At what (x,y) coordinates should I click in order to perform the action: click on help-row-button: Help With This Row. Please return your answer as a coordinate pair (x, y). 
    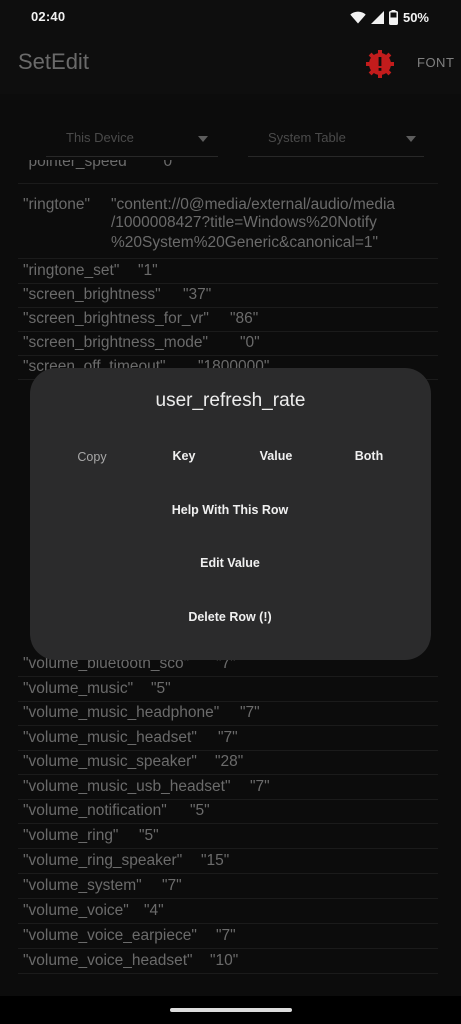
    Looking at the image, I should click on (230, 510).